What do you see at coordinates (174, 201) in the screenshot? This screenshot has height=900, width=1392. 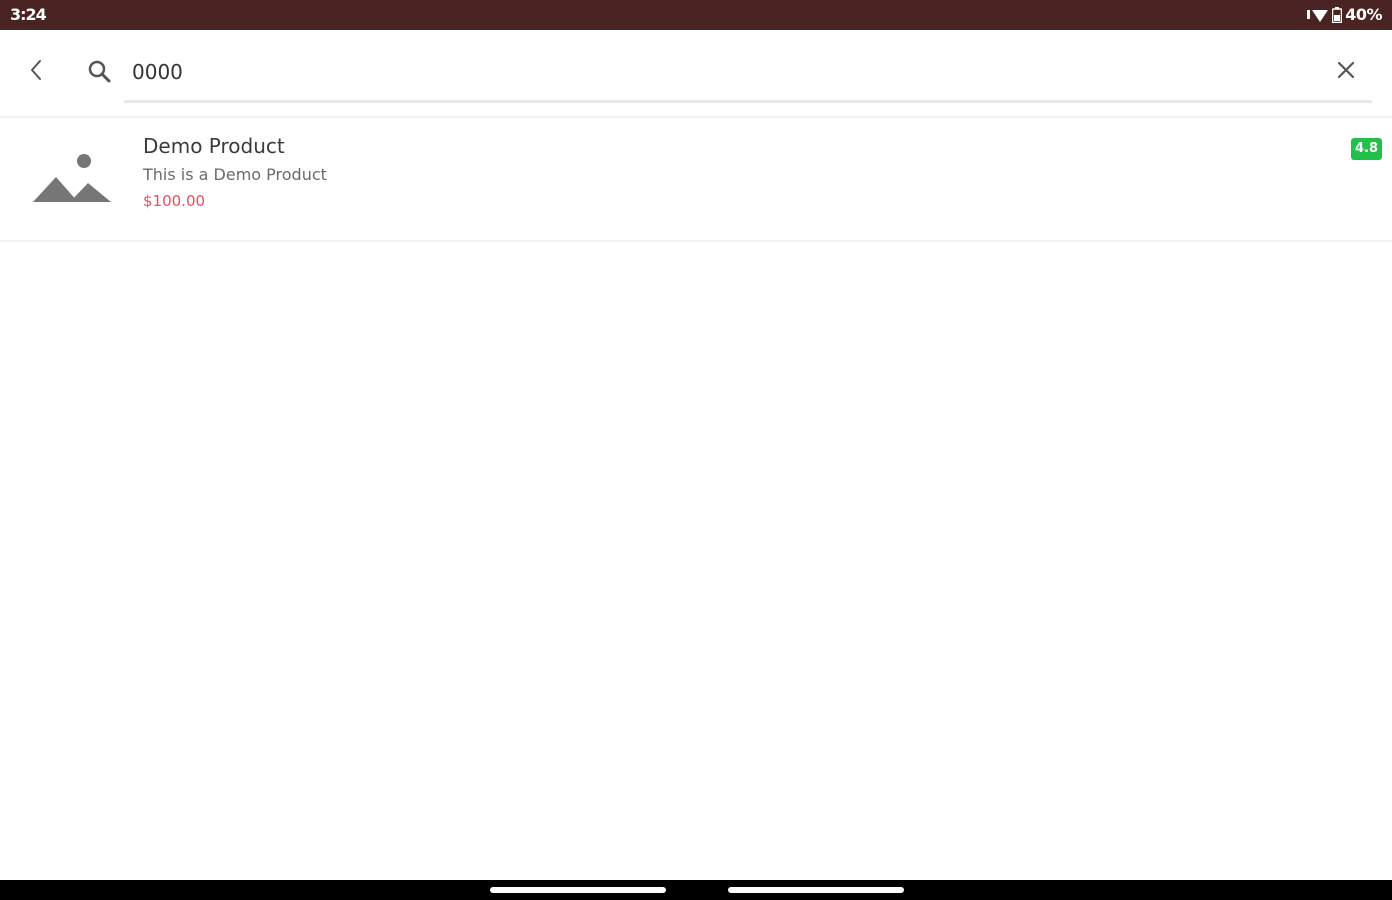 I see `product-price: $100.00` at bounding box center [174, 201].